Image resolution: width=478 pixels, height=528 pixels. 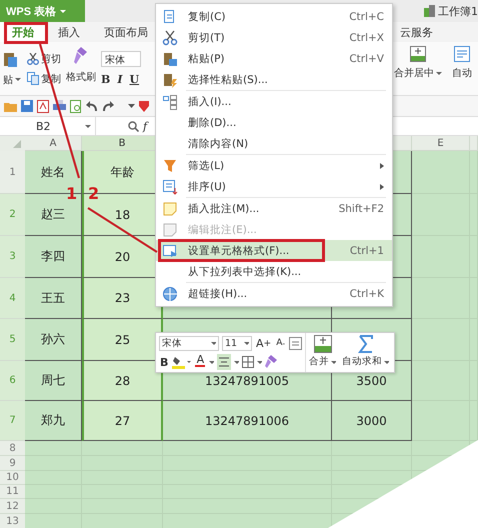 What do you see at coordinates (189, 343) in the screenshot?
I see `font-select: 宋体` at bounding box center [189, 343].